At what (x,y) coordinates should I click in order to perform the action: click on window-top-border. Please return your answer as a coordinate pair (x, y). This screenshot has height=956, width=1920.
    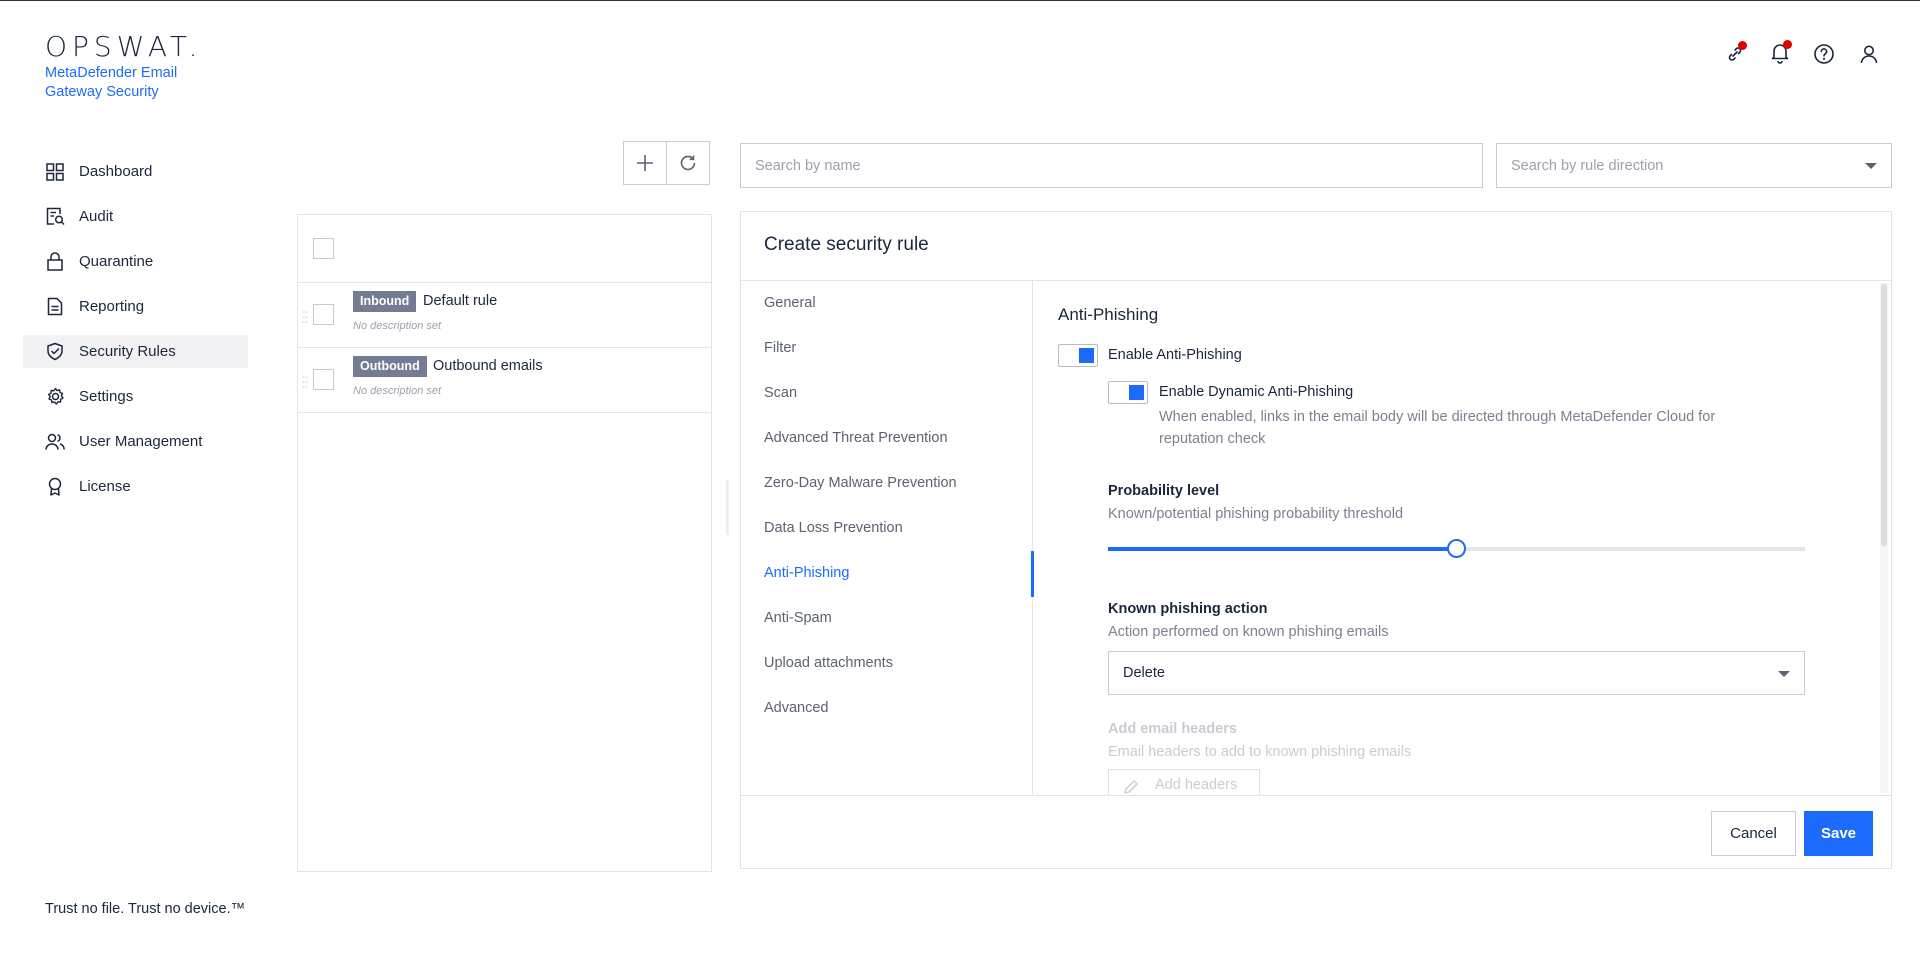
    Looking at the image, I should click on (960, 0).